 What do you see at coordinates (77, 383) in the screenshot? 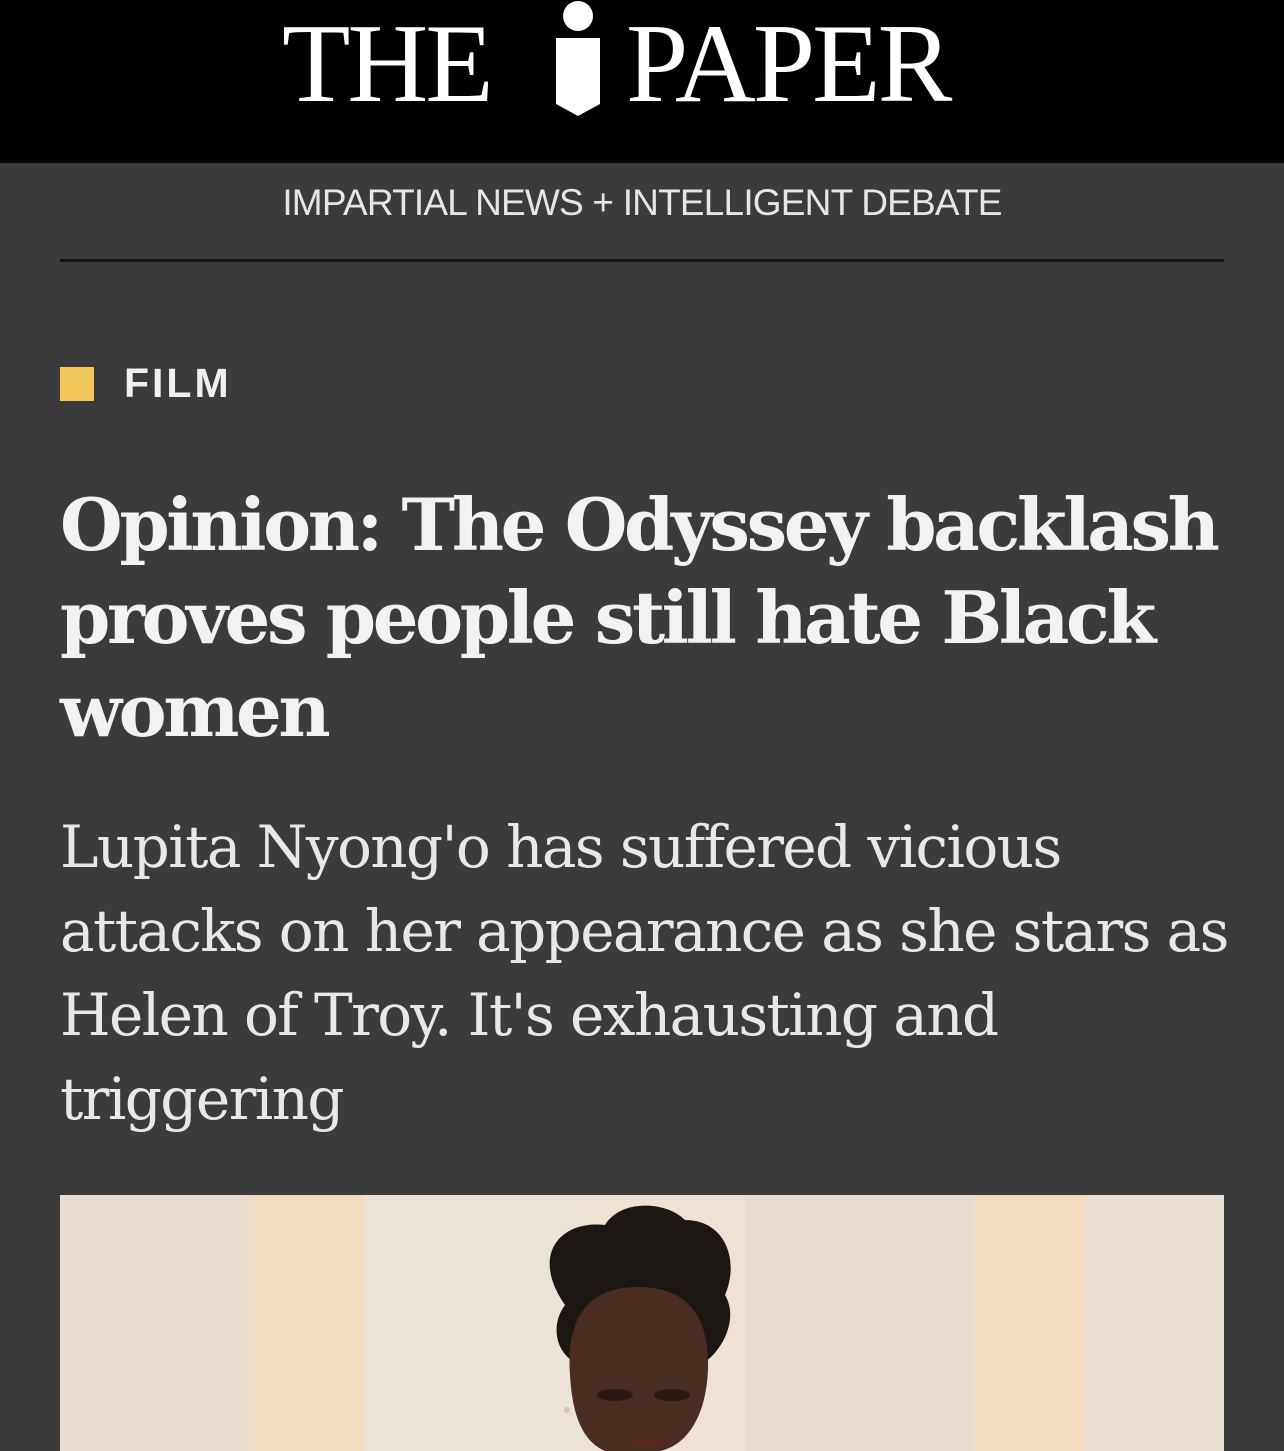
I see `section-color-square` at bounding box center [77, 383].